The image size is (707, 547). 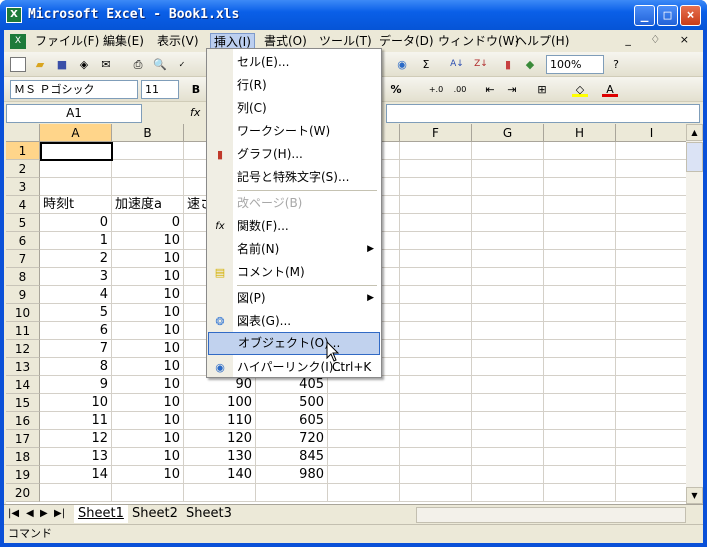 What do you see at coordinates (436, 457) in the screenshot?
I see `cell-f18` at bounding box center [436, 457].